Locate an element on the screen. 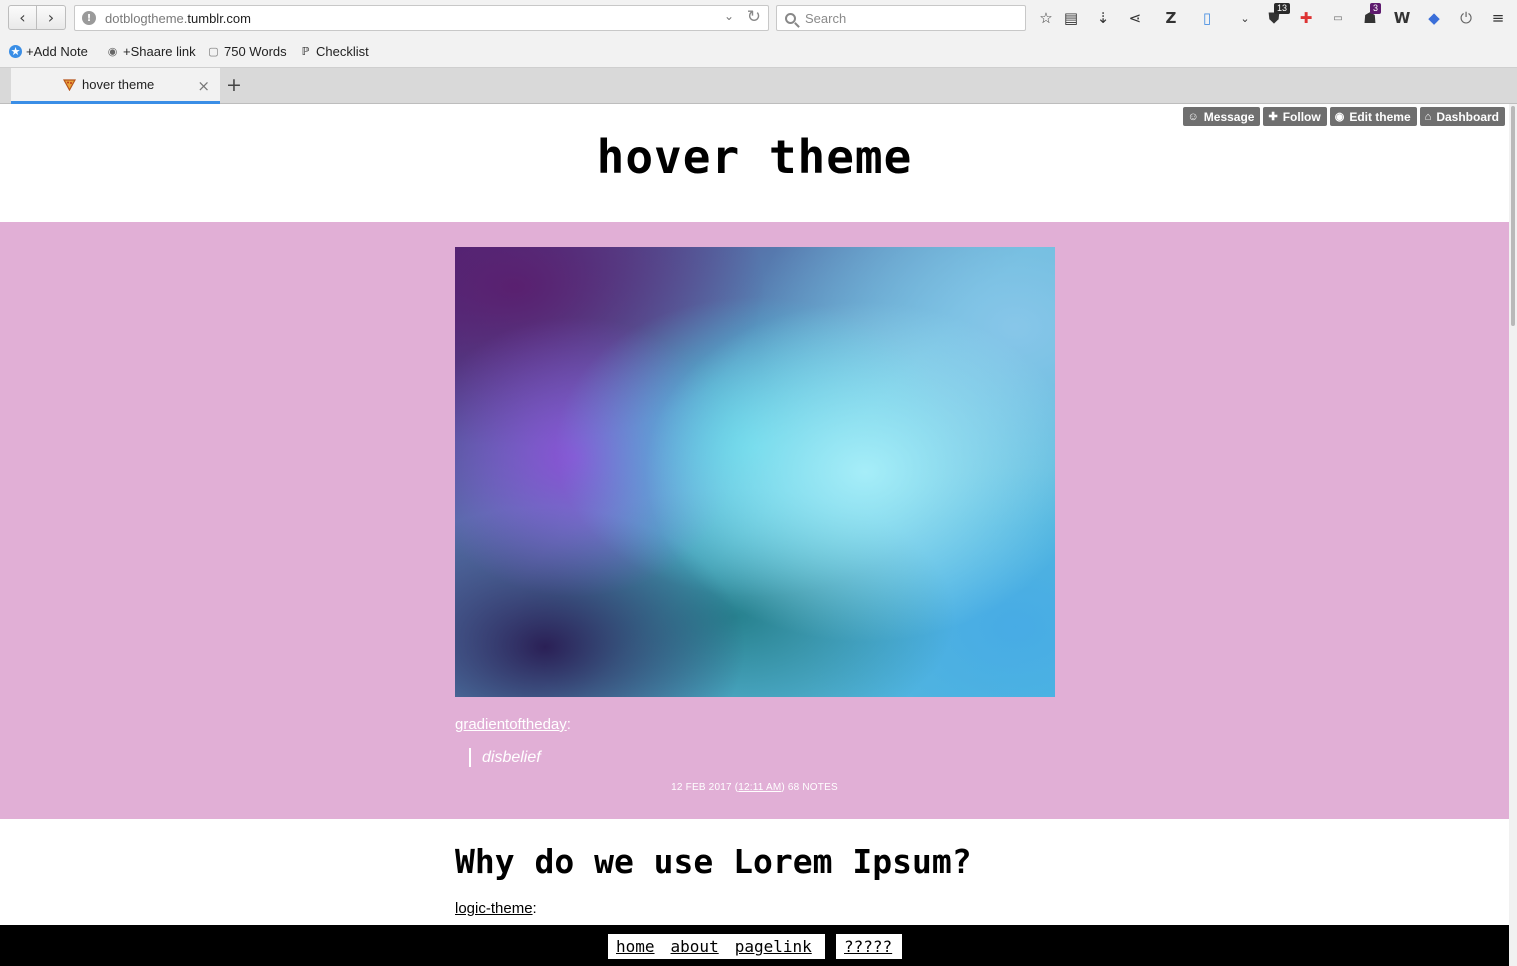  url-text: dotblogtheme.tumblr.com is located at coordinates (178, 18).